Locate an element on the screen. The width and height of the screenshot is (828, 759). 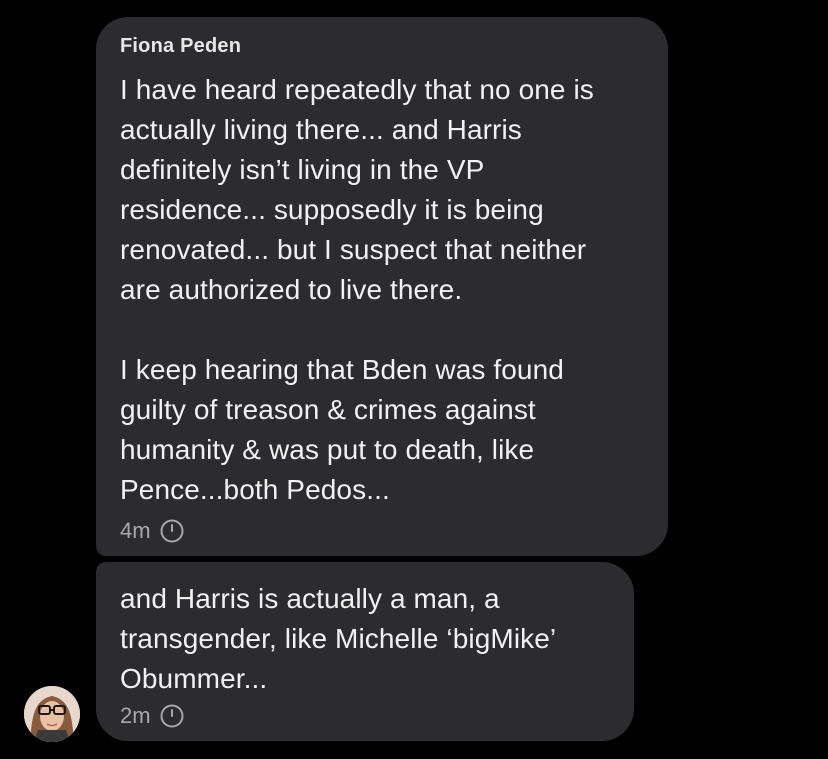
message-time: 2m is located at coordinates (135, 715).